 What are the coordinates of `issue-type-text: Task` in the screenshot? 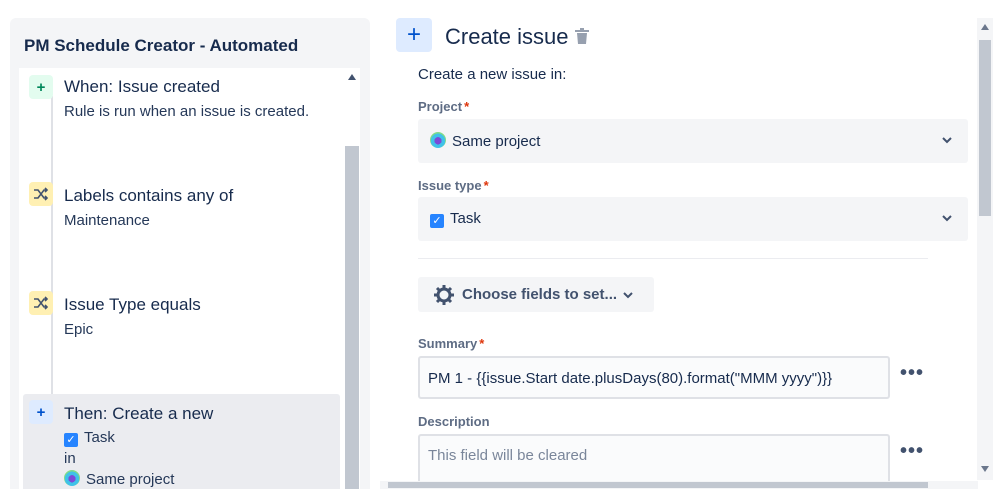 It's located at (99, 437).